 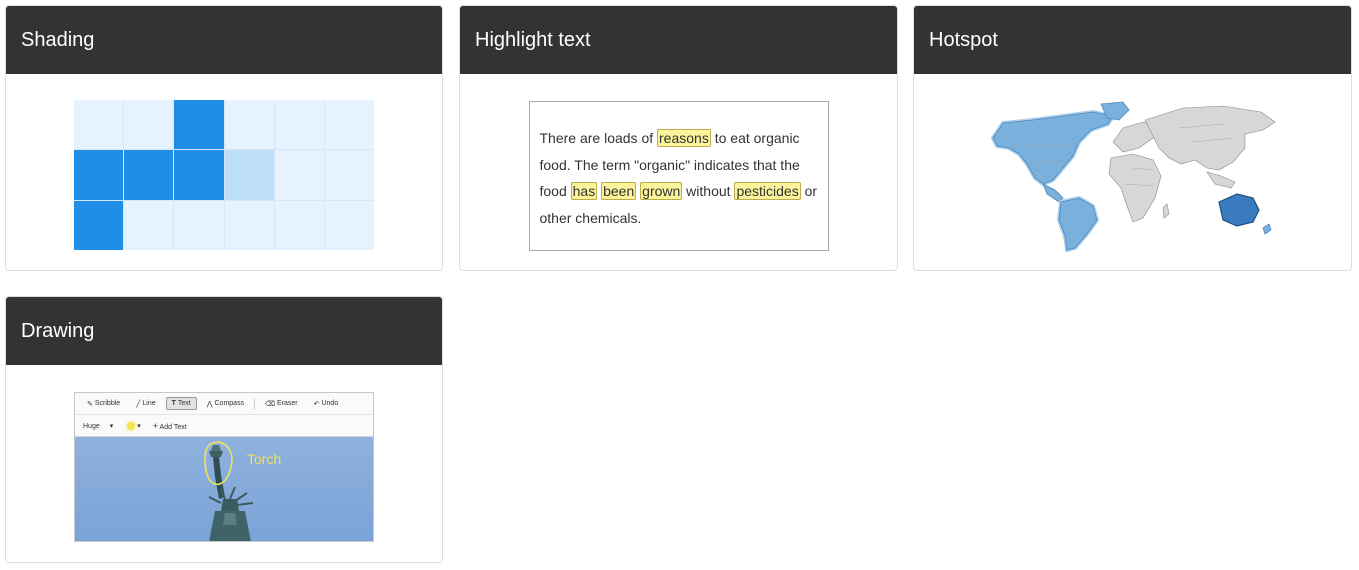 I want to click on text-icon: T, so click(x=173, y=403).